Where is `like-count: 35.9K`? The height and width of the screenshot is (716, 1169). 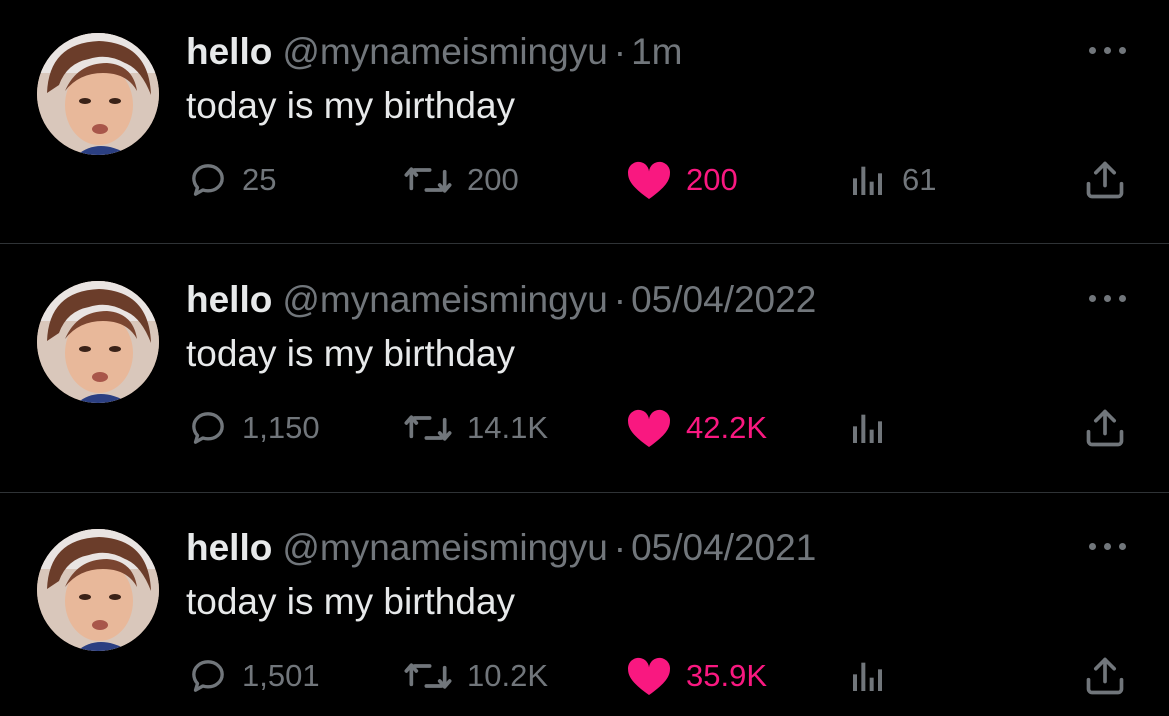 like-count: 35.9K is located at coordinates (727, 675).